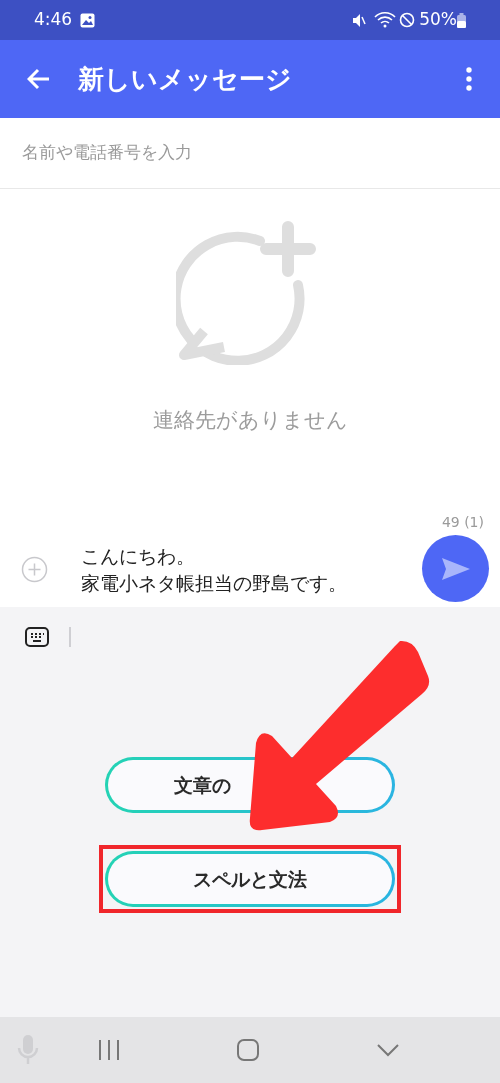 This screenshot has width=500, height=1083. What do you see at coordinates (138, 556) in the screenshot?
I see `message-text-line: こんにちわ。` at bounding box center [138, 556].